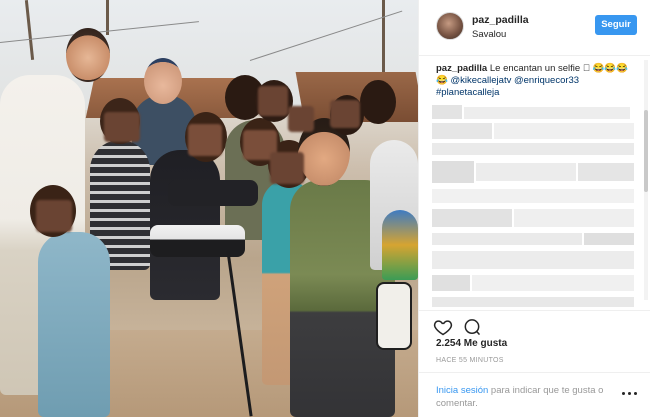 This screenshot has height=417, width=650. I want to click on post-actions, so click(534, 325).